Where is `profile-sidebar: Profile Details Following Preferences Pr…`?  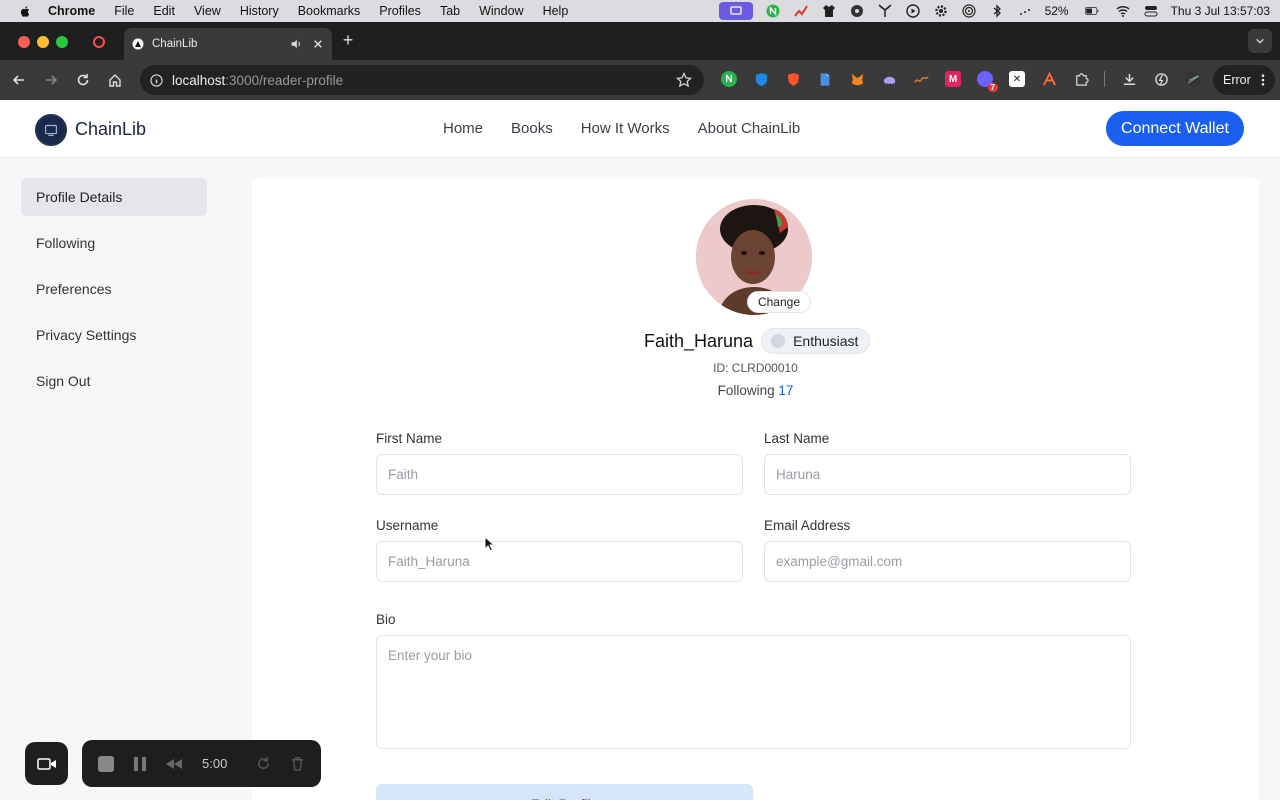 profile-sidebar: Profile Details Following Preferences Pr… is located at coordinates (114, 293).